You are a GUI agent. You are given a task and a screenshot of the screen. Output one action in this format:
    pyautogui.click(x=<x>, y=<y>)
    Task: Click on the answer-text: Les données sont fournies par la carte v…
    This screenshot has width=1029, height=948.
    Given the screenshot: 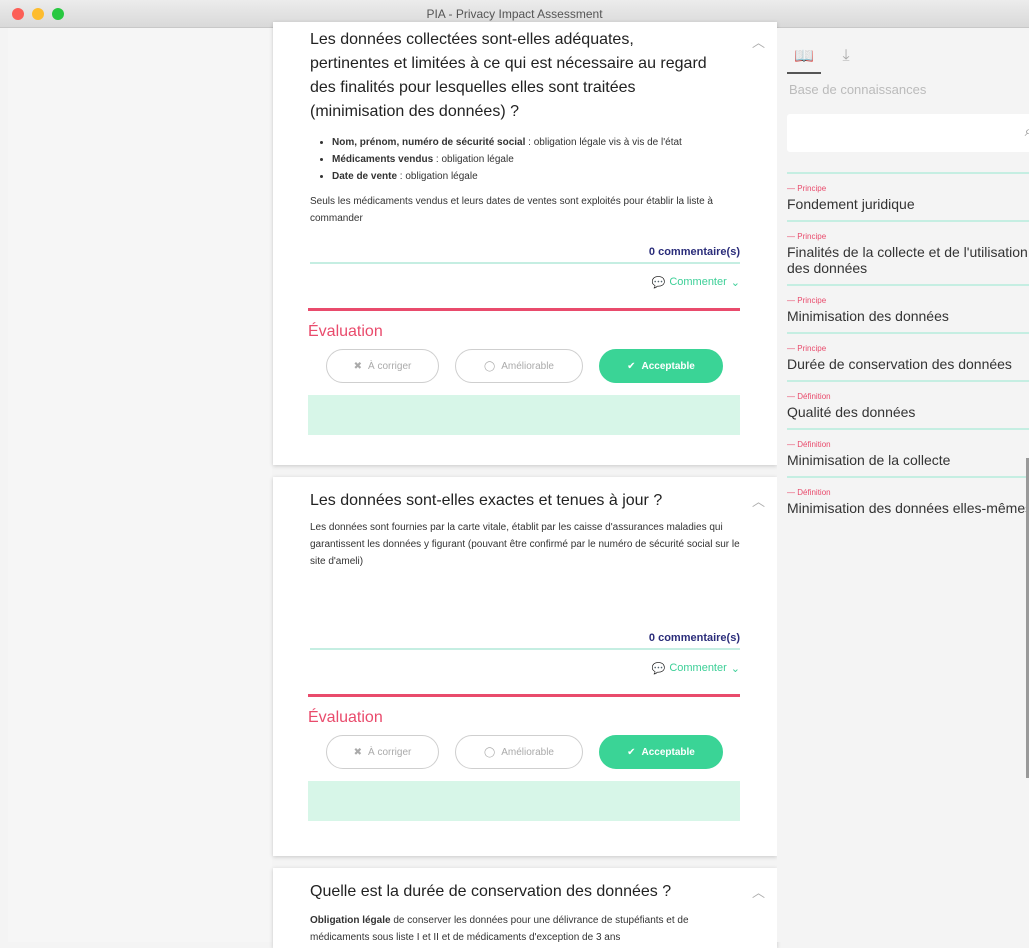 What is the action you would take?
    pyautogui.click(x=525, y=574)
    